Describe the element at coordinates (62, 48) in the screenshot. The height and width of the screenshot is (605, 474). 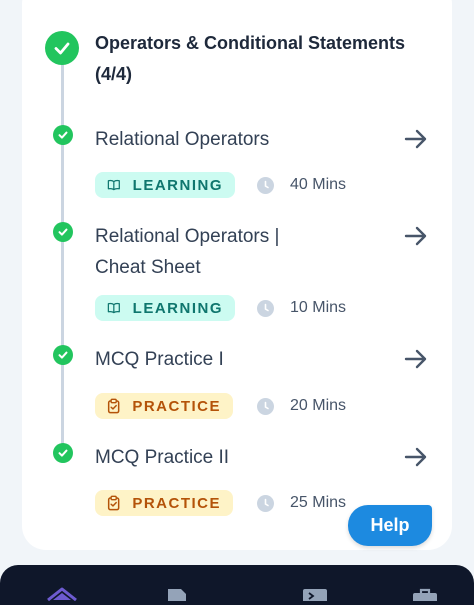
I see `section-complete-check-icon` at that location.